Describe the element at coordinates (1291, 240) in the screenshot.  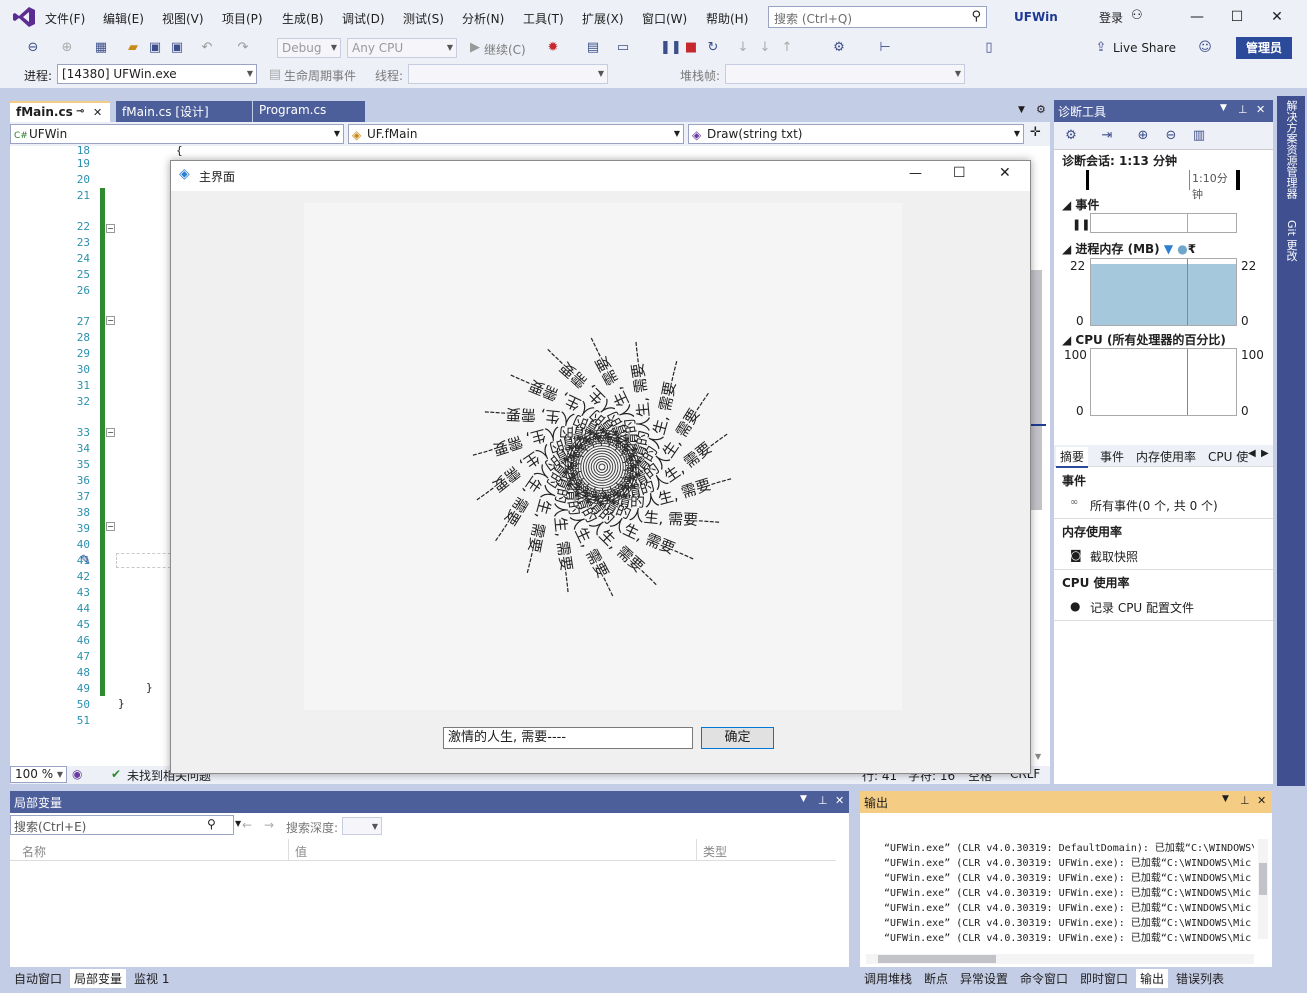
I see `git-changes-tab: Git 更改` at that location.